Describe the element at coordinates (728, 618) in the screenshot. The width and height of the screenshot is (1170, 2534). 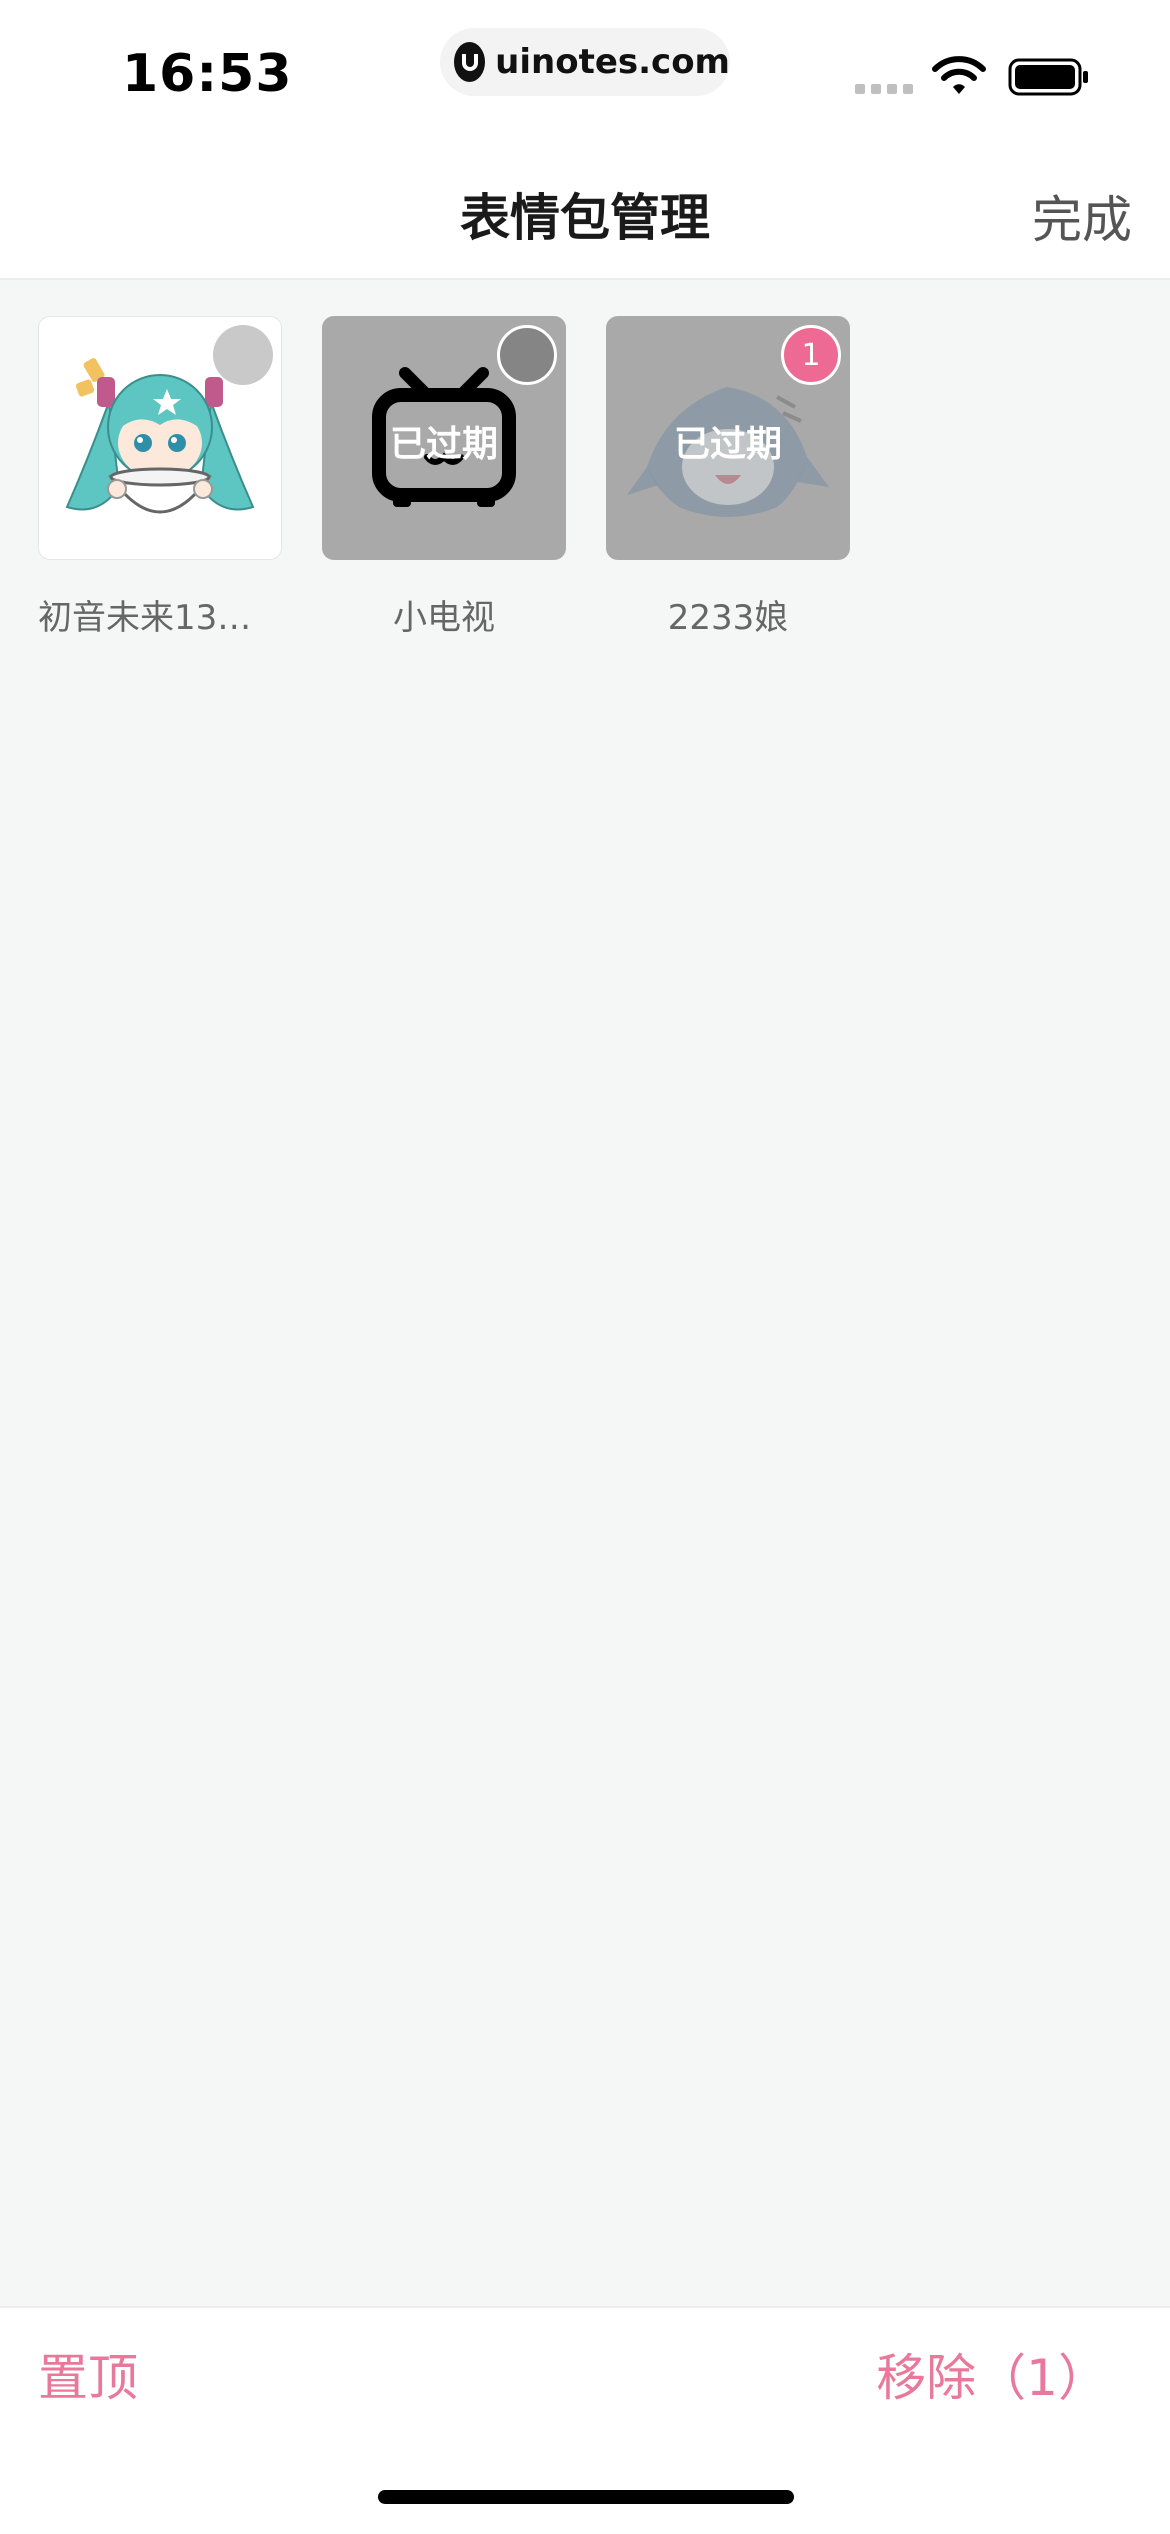
I see `sticker-name: 2233娘` at that location.